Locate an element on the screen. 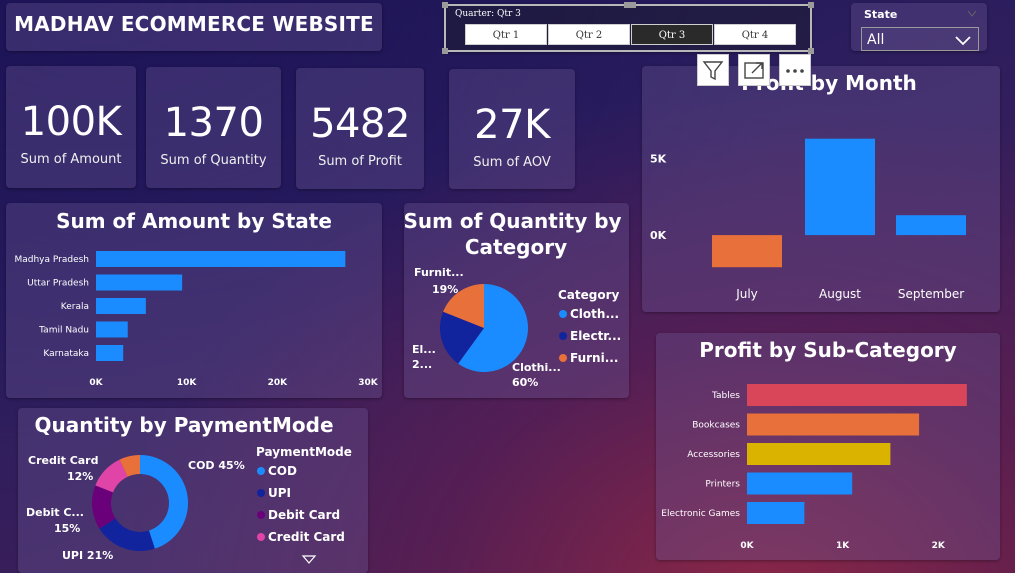 The height and width of the screenshot is (573, 1015). x-tick-label: 20K is located at coordinates (278, 383).